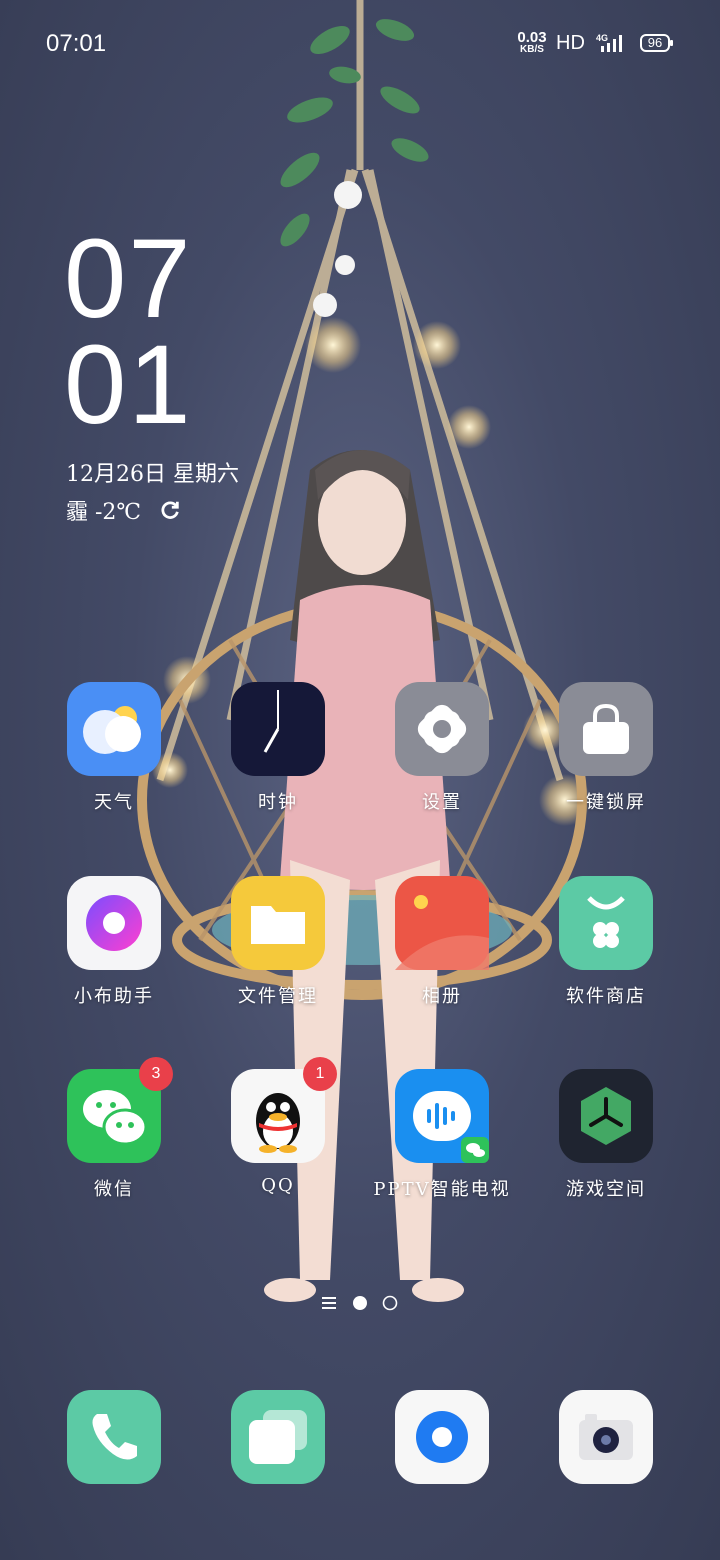 The image size is (720, 1560). I want to click on home-list-icon, so click(329, 1303).